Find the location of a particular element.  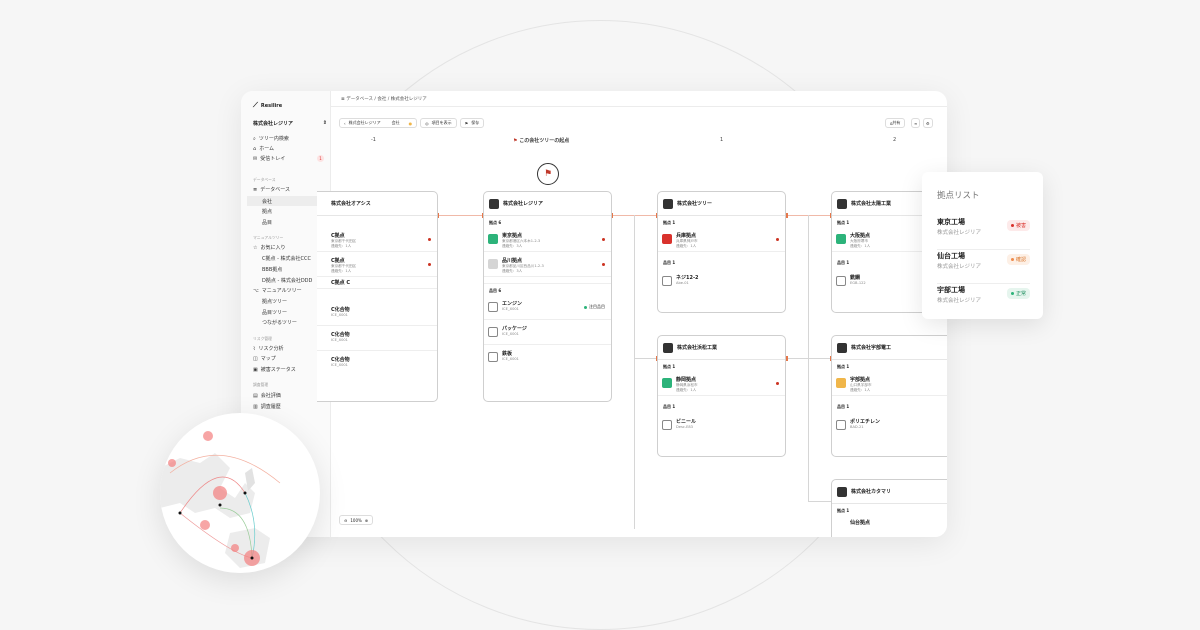

status-badge: 確認 is located at coordinates (1018, 259).